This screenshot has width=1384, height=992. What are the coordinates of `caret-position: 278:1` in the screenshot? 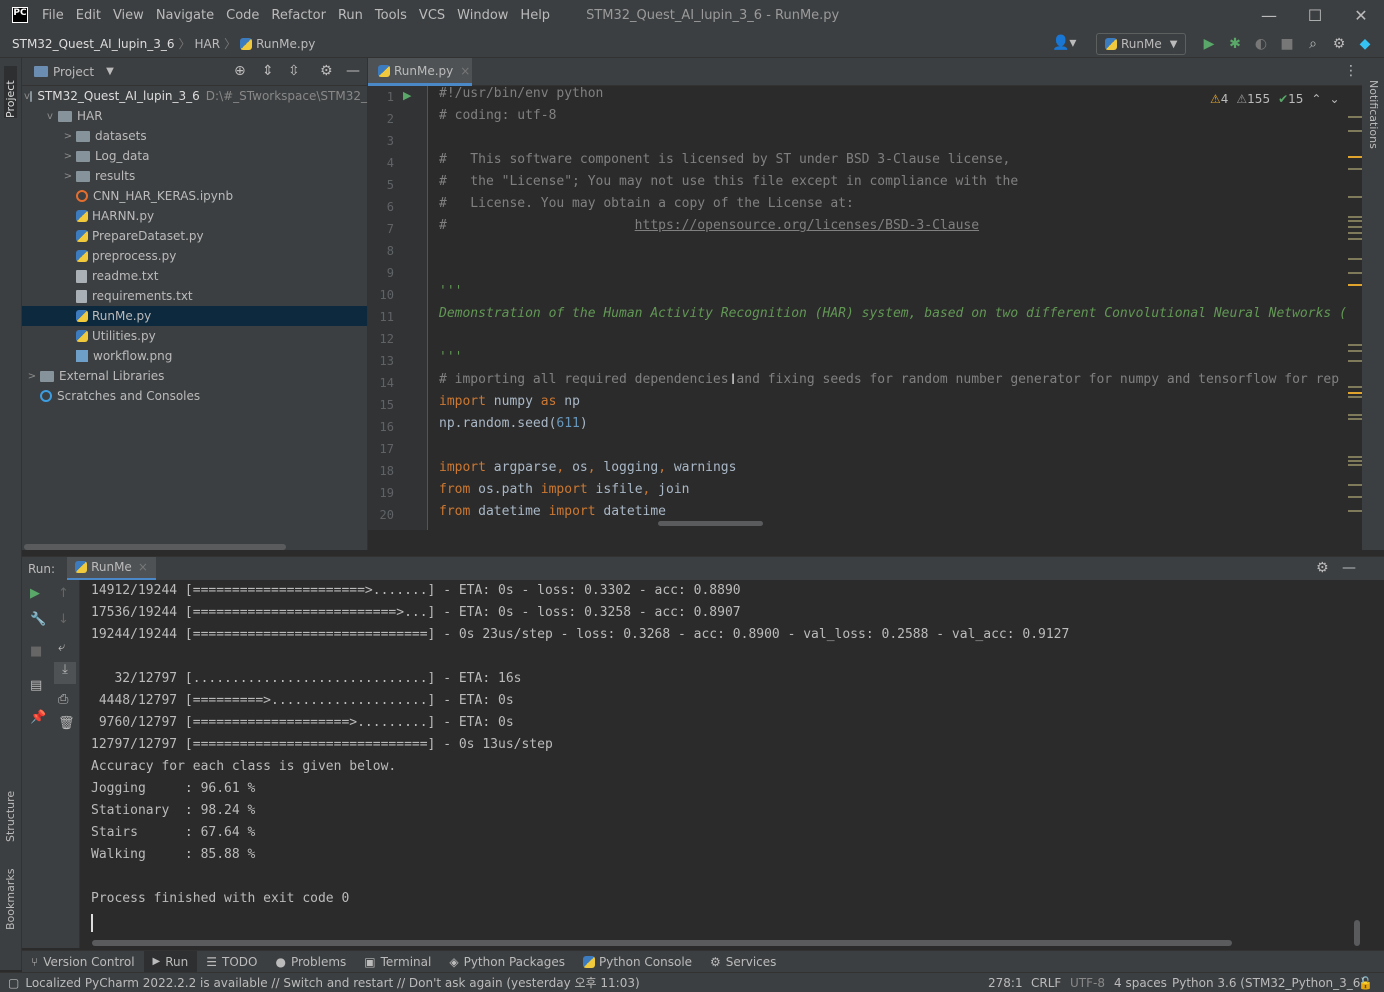 It's located at (1005, 983).